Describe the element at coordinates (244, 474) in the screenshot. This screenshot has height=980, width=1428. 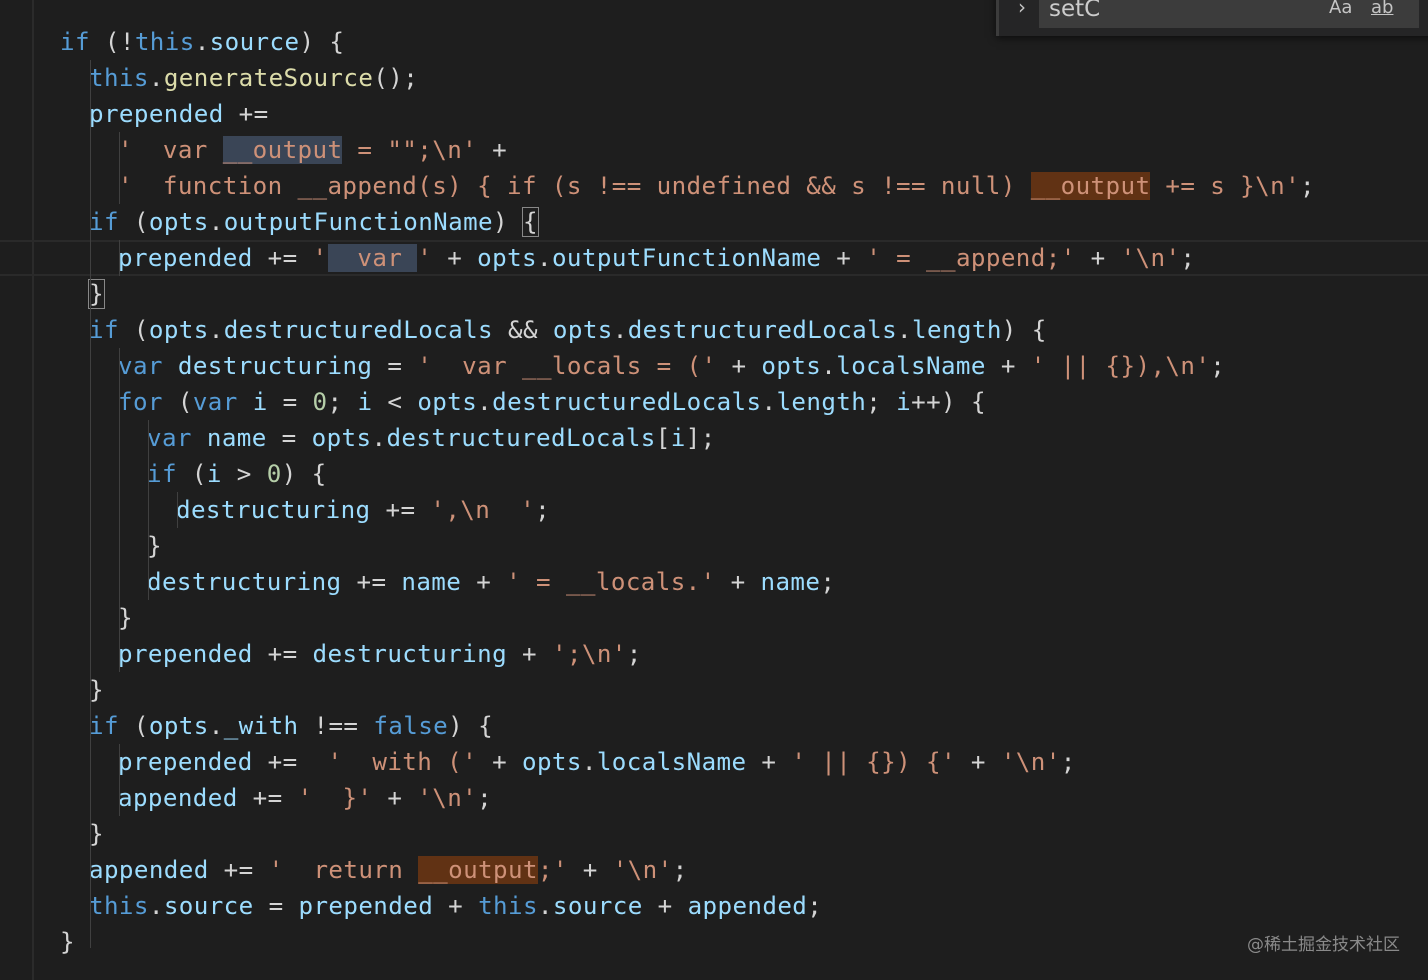
I see `code-token: >` at that location.